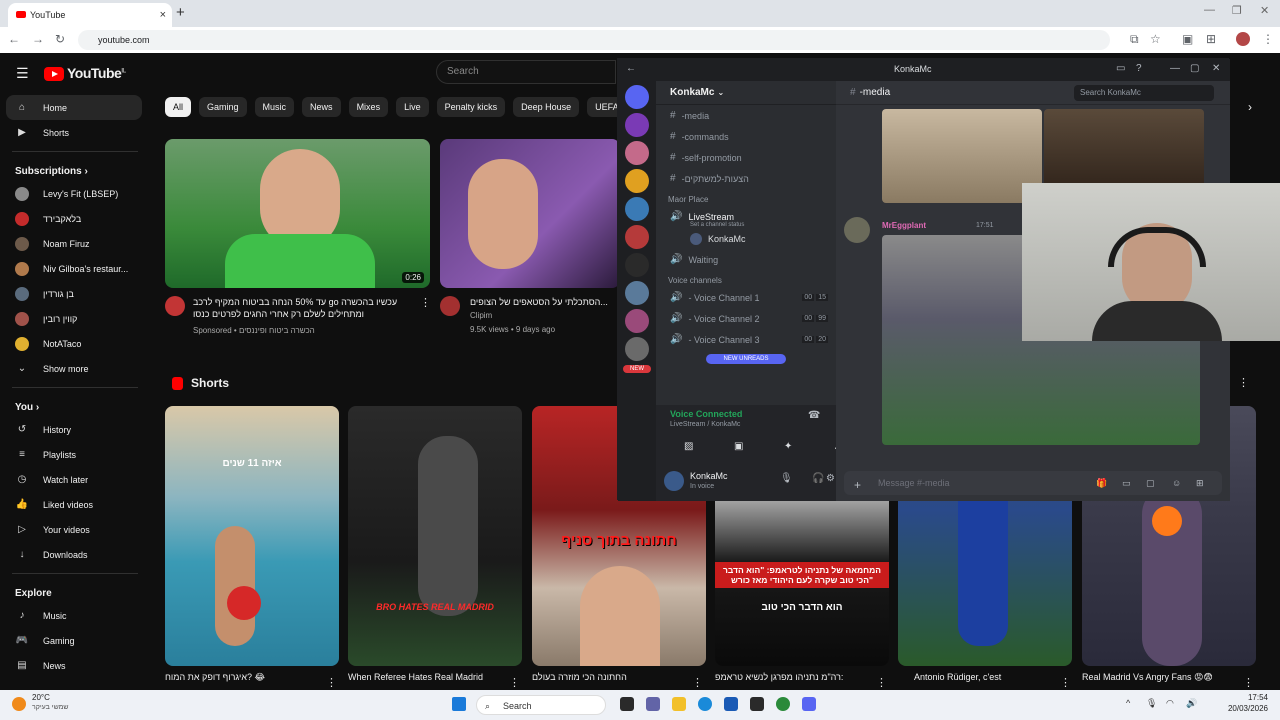  What do you see at coordinates (1211, 39) in the screenshot?
I see `extensions-puzzle-icon: ⊞` at bounding box center [1211, 39].